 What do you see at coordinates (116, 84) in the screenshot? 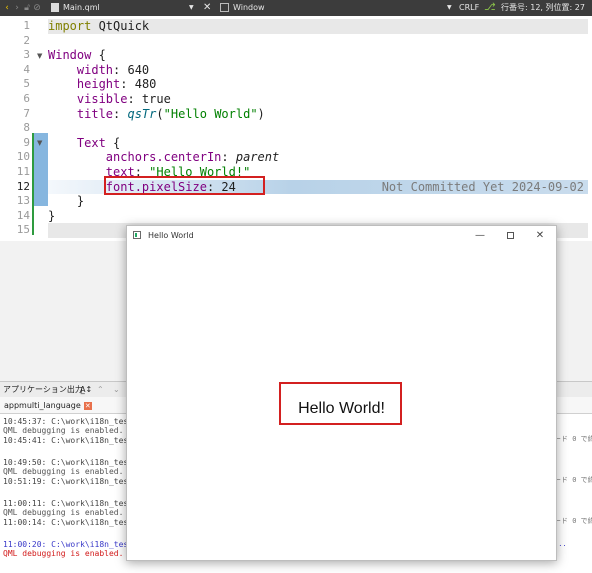
I see `code-line: height: 480` at bounding box center [116, 84].